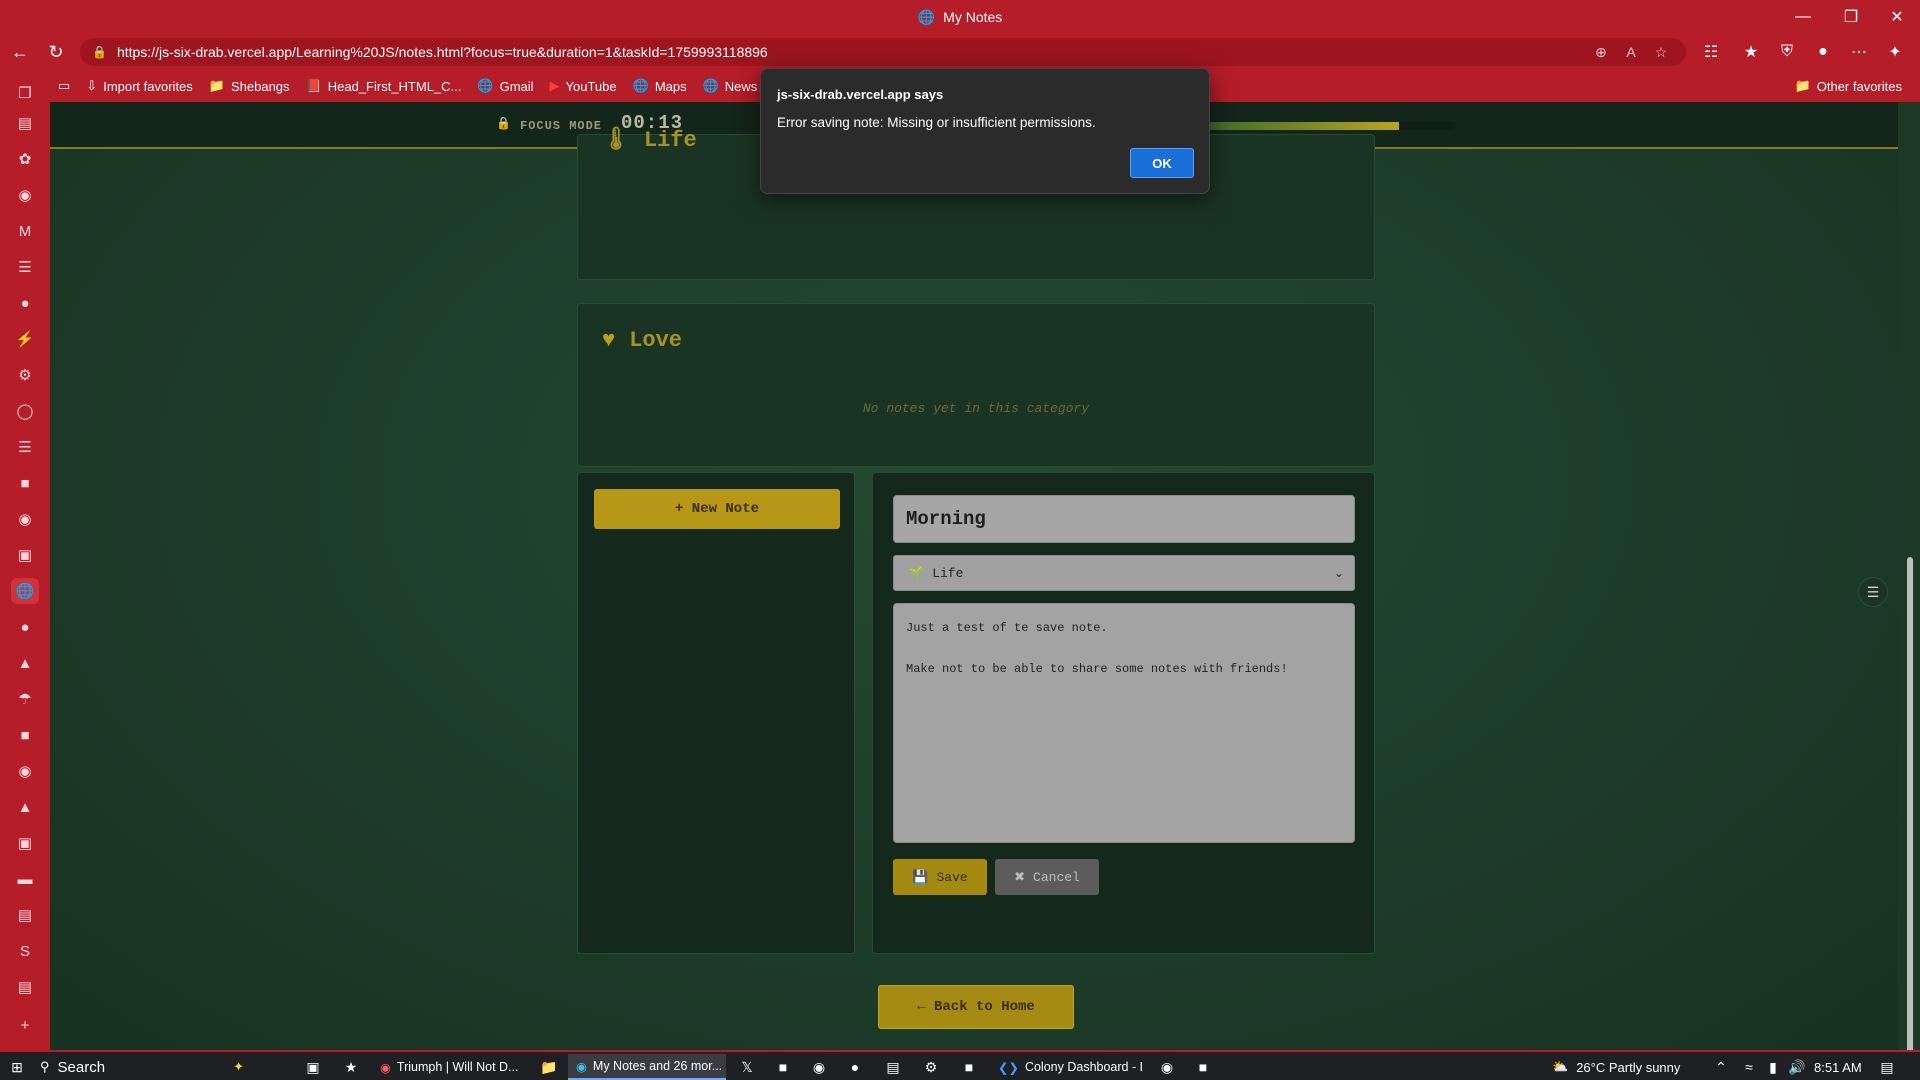 Image resolution: width=1920 pixels, height=1080 pixels. I want to click on app-icon: ✿, so click(25, 159).